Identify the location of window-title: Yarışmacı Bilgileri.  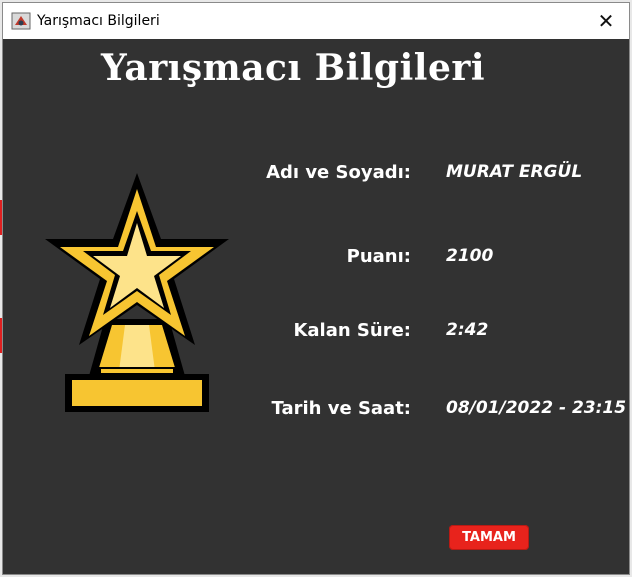
(98, 21).